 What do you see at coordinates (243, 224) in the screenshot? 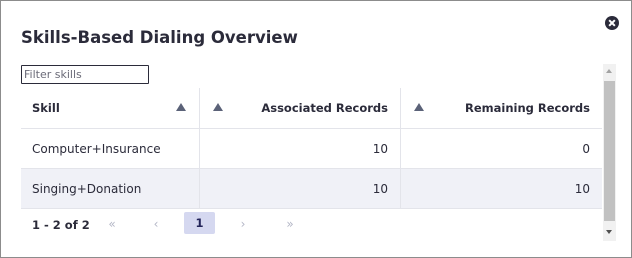
I see `next-page-button: ›` at bounding box center [243, 224].